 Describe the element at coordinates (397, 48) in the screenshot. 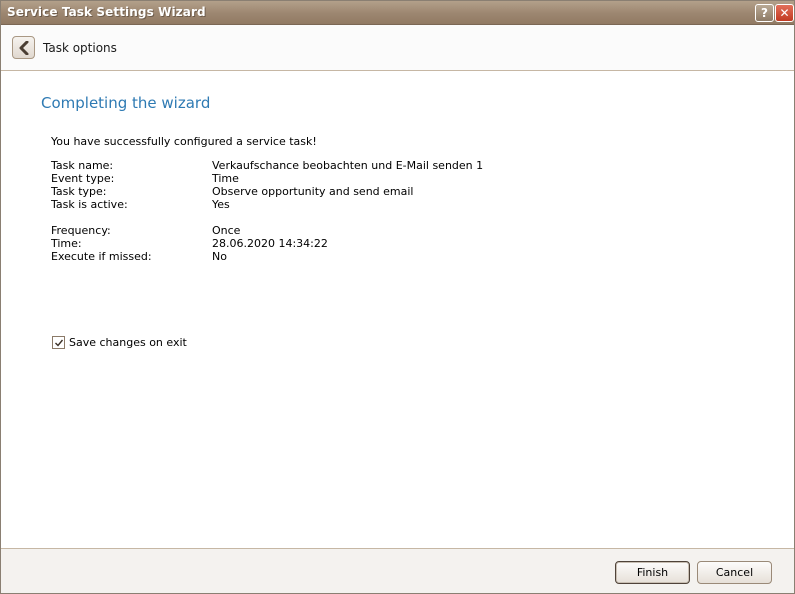

I see `wizard-header: Task options` at that location.